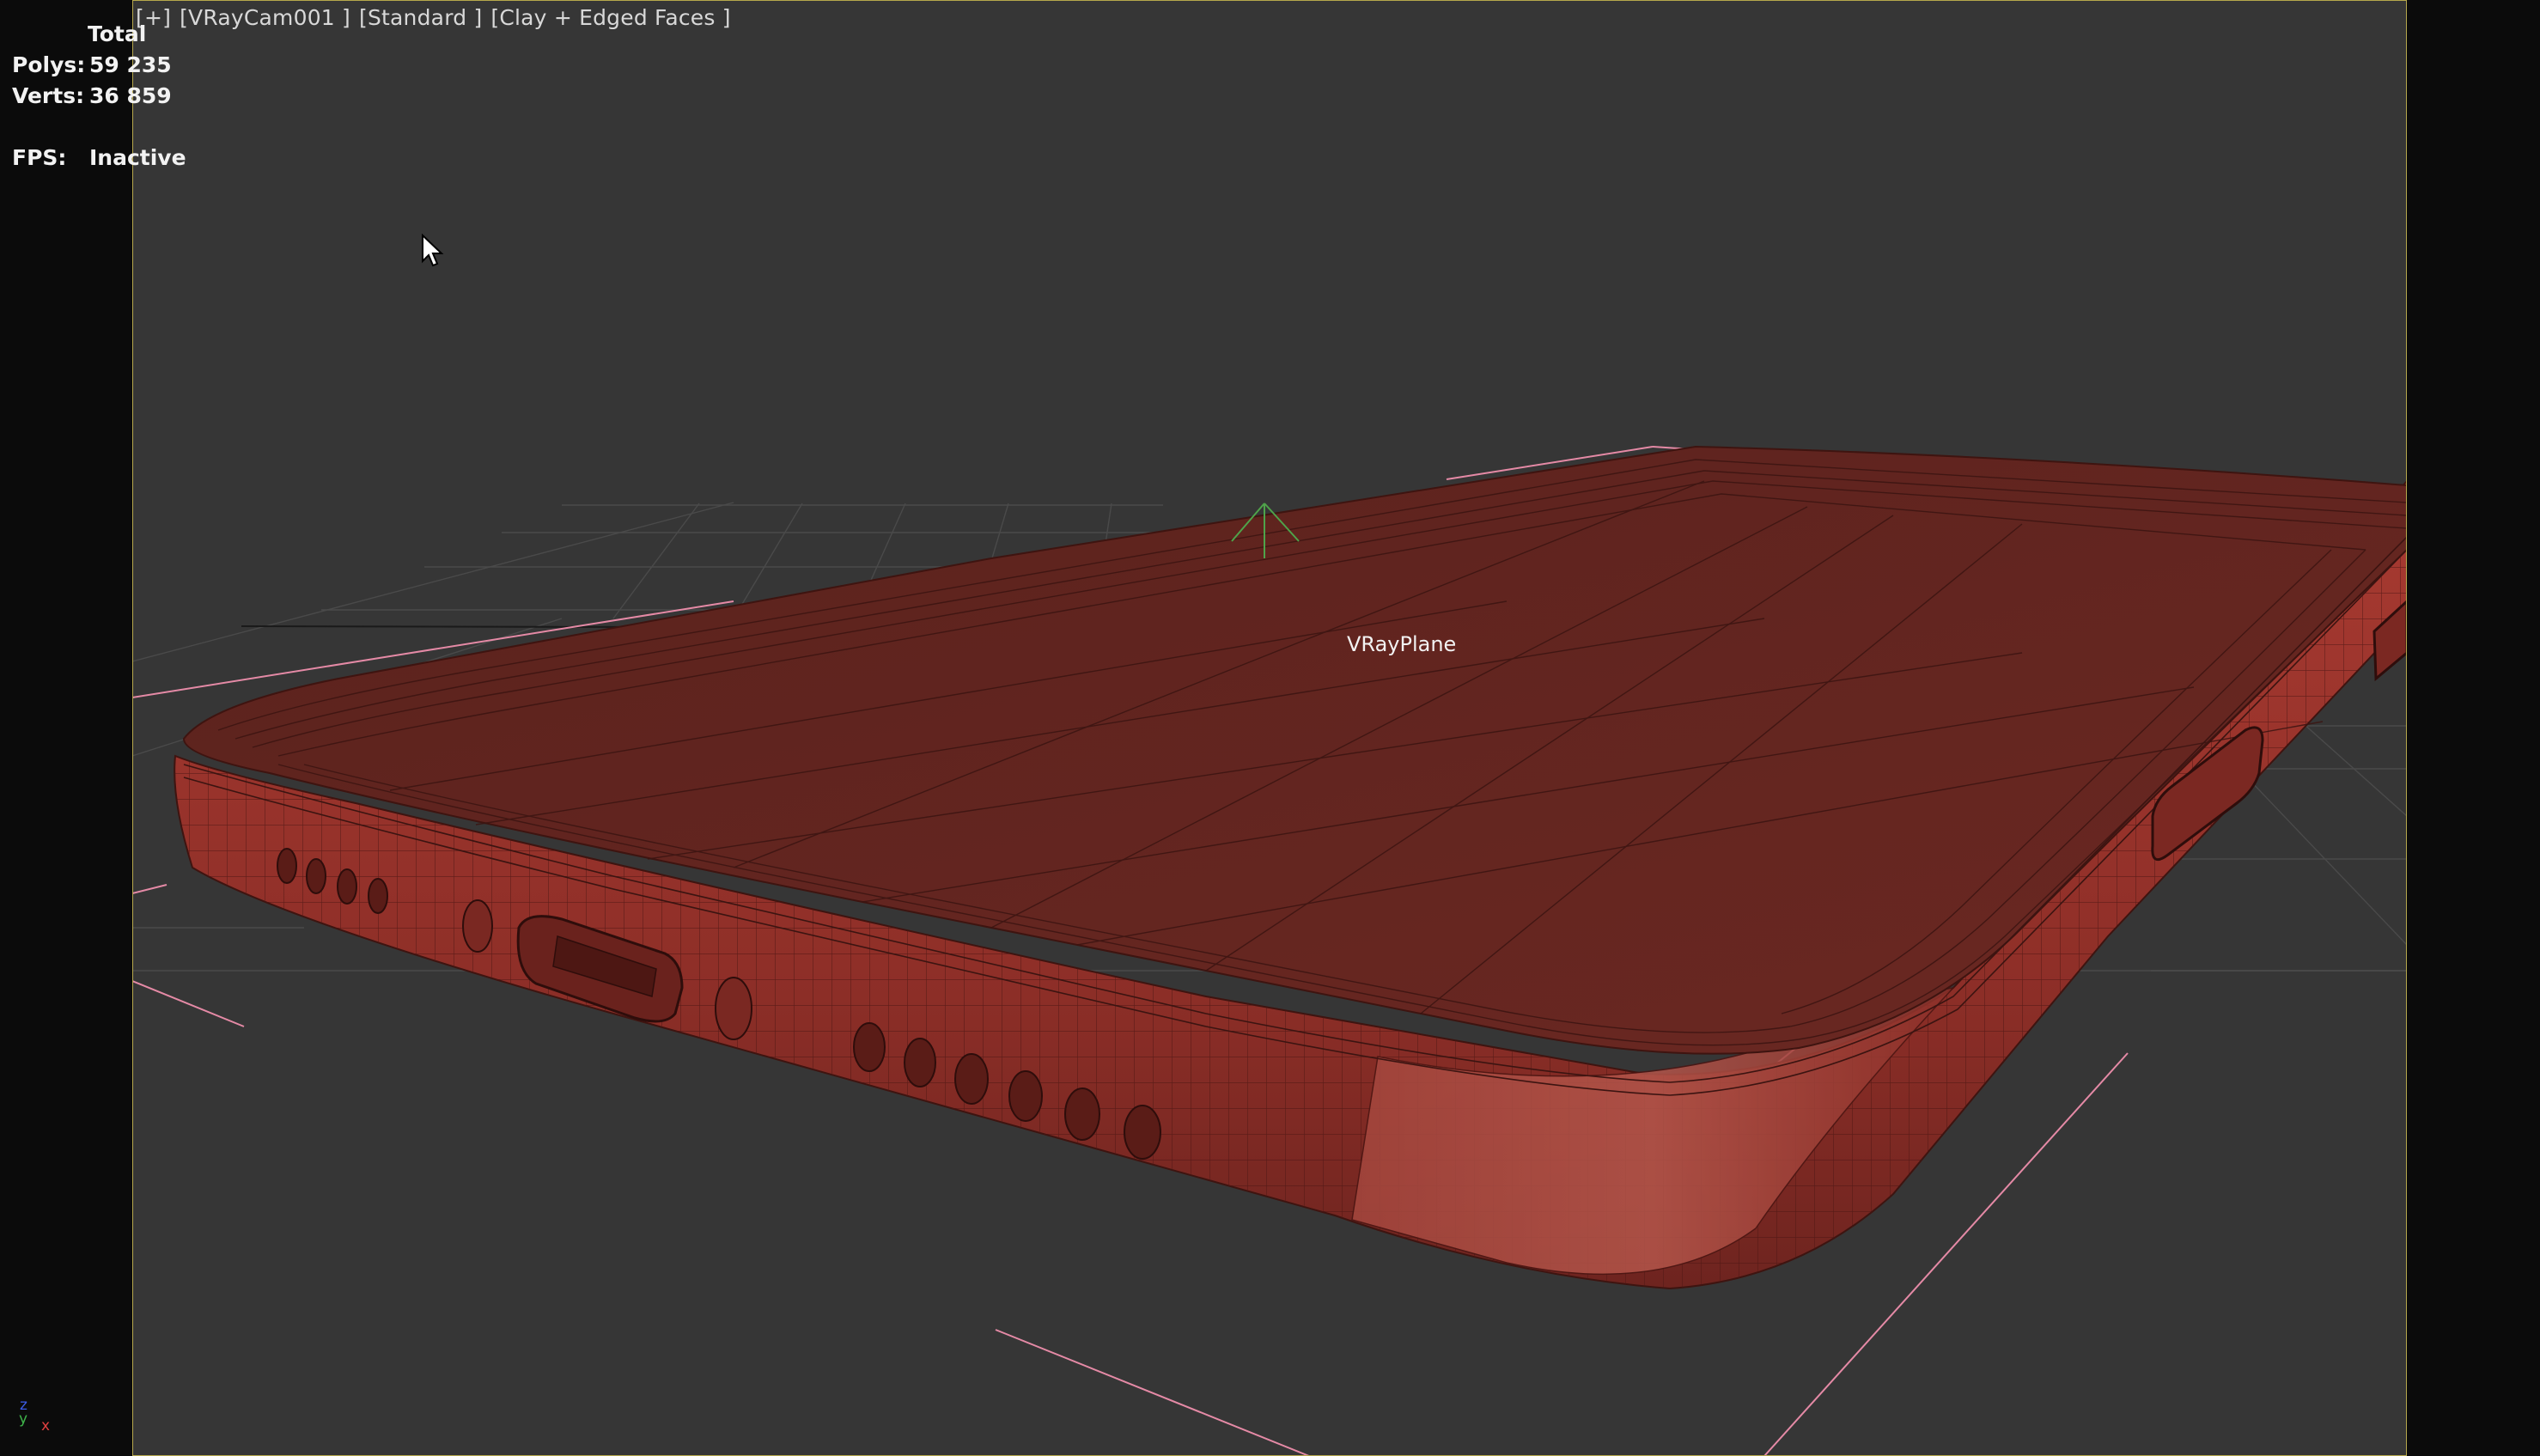 The height and width of the screenshot is (1456, 2540). What do you see at coordinates (130, 95) in the screenshot?
I see `verts-value: 36 859` at bounding box center [130, 95].